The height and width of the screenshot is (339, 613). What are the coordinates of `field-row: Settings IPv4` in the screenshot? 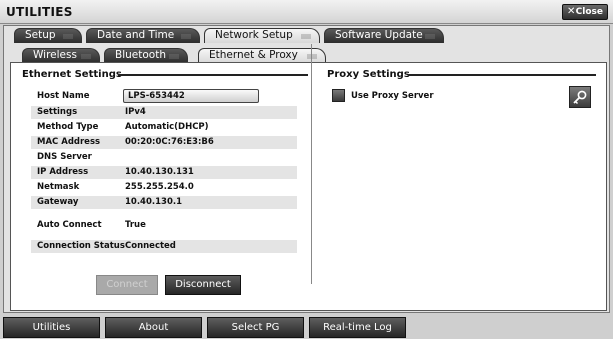 It's located at (164, 112).